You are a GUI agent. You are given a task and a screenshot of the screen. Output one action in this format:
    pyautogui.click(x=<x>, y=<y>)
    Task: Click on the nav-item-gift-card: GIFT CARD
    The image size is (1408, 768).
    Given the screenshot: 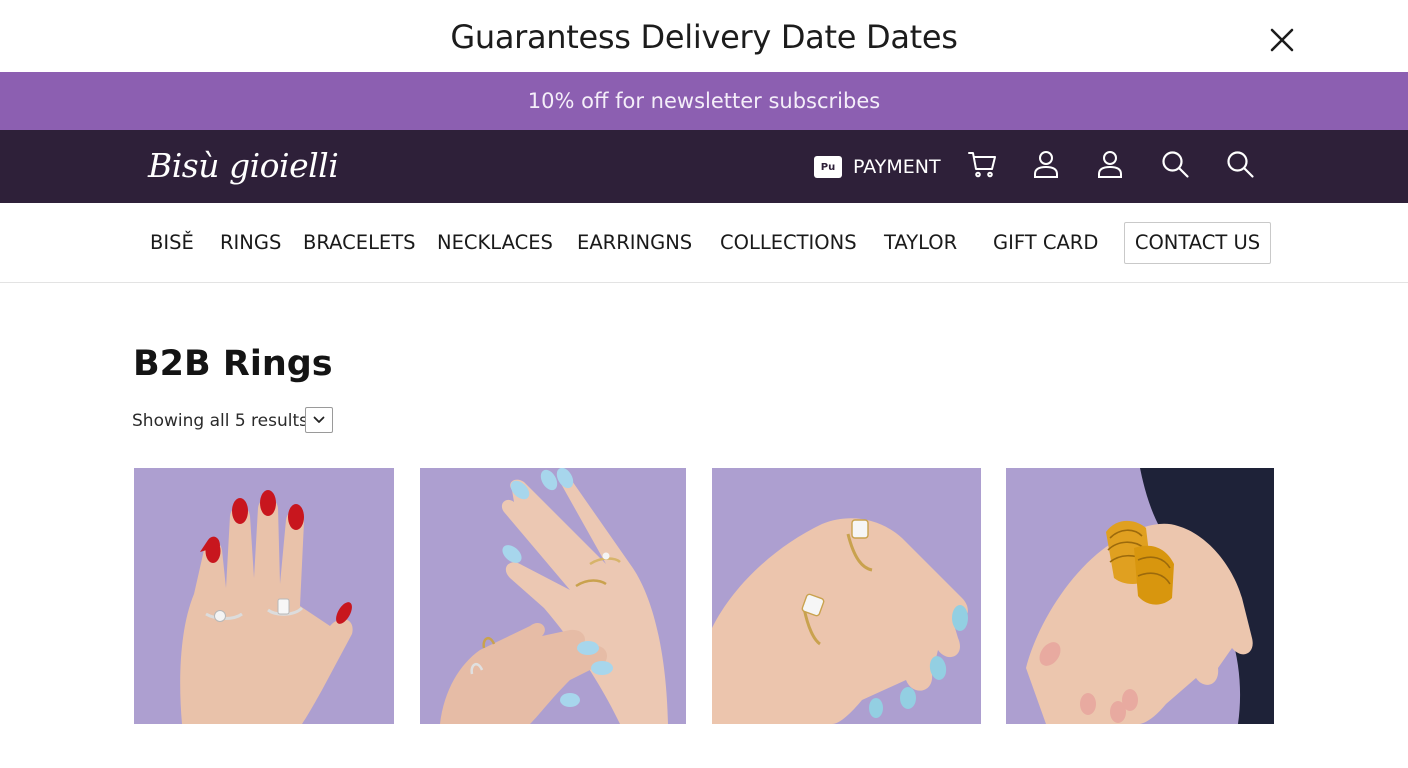 What is the action you would take?
    pyautogui.click(x=1045, y=243)
    